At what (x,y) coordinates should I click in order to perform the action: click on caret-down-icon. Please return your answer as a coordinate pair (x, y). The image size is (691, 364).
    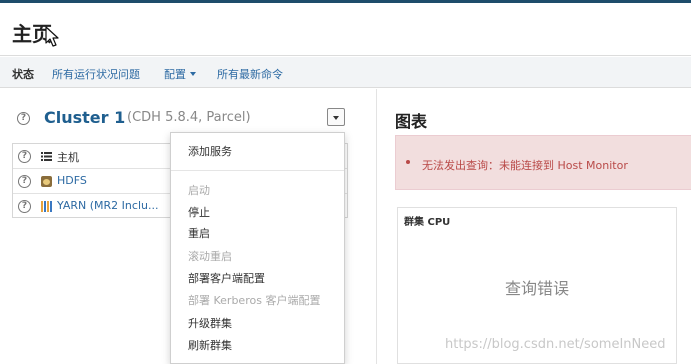
    Looking at the image, I should click on (336, 118).